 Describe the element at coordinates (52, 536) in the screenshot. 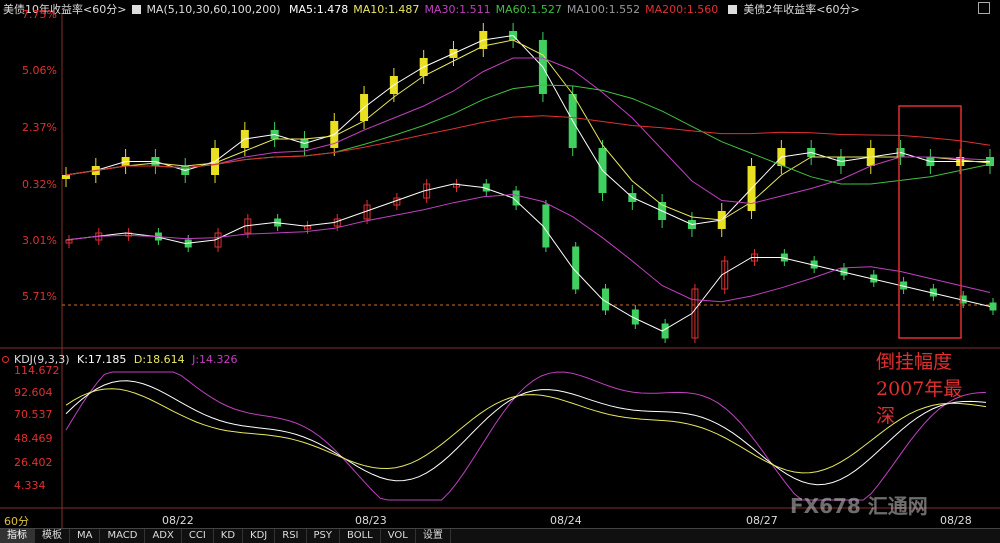

I see `indicator-tab: 模板` at that location.